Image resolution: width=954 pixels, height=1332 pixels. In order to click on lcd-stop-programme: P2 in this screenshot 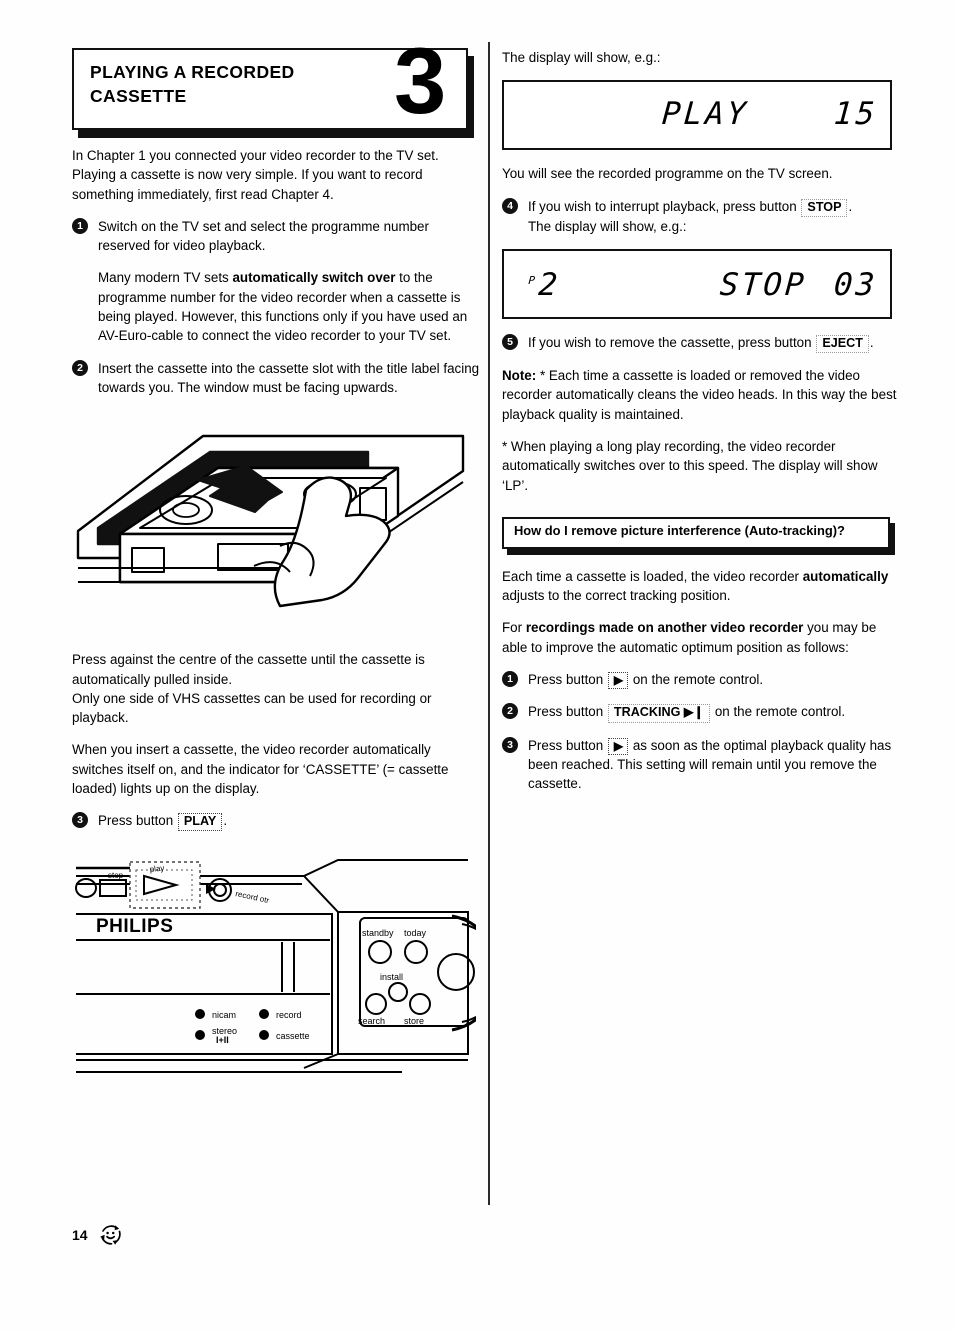, I will do `click(544, 285)`.